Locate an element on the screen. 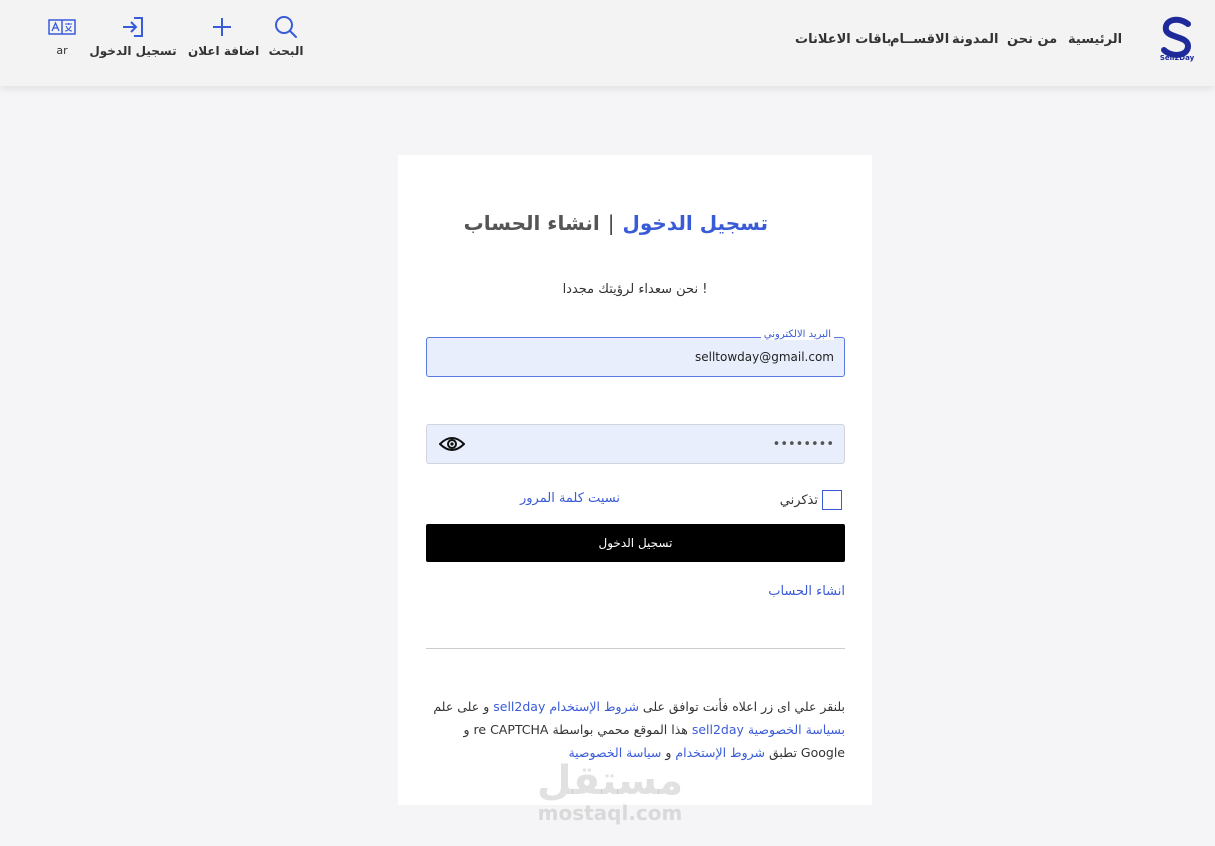 Image resolution: width=1215 pixels, height=846 pixels. google-terms-link: شروط الإستخدام is located at coordinates (720, 752).